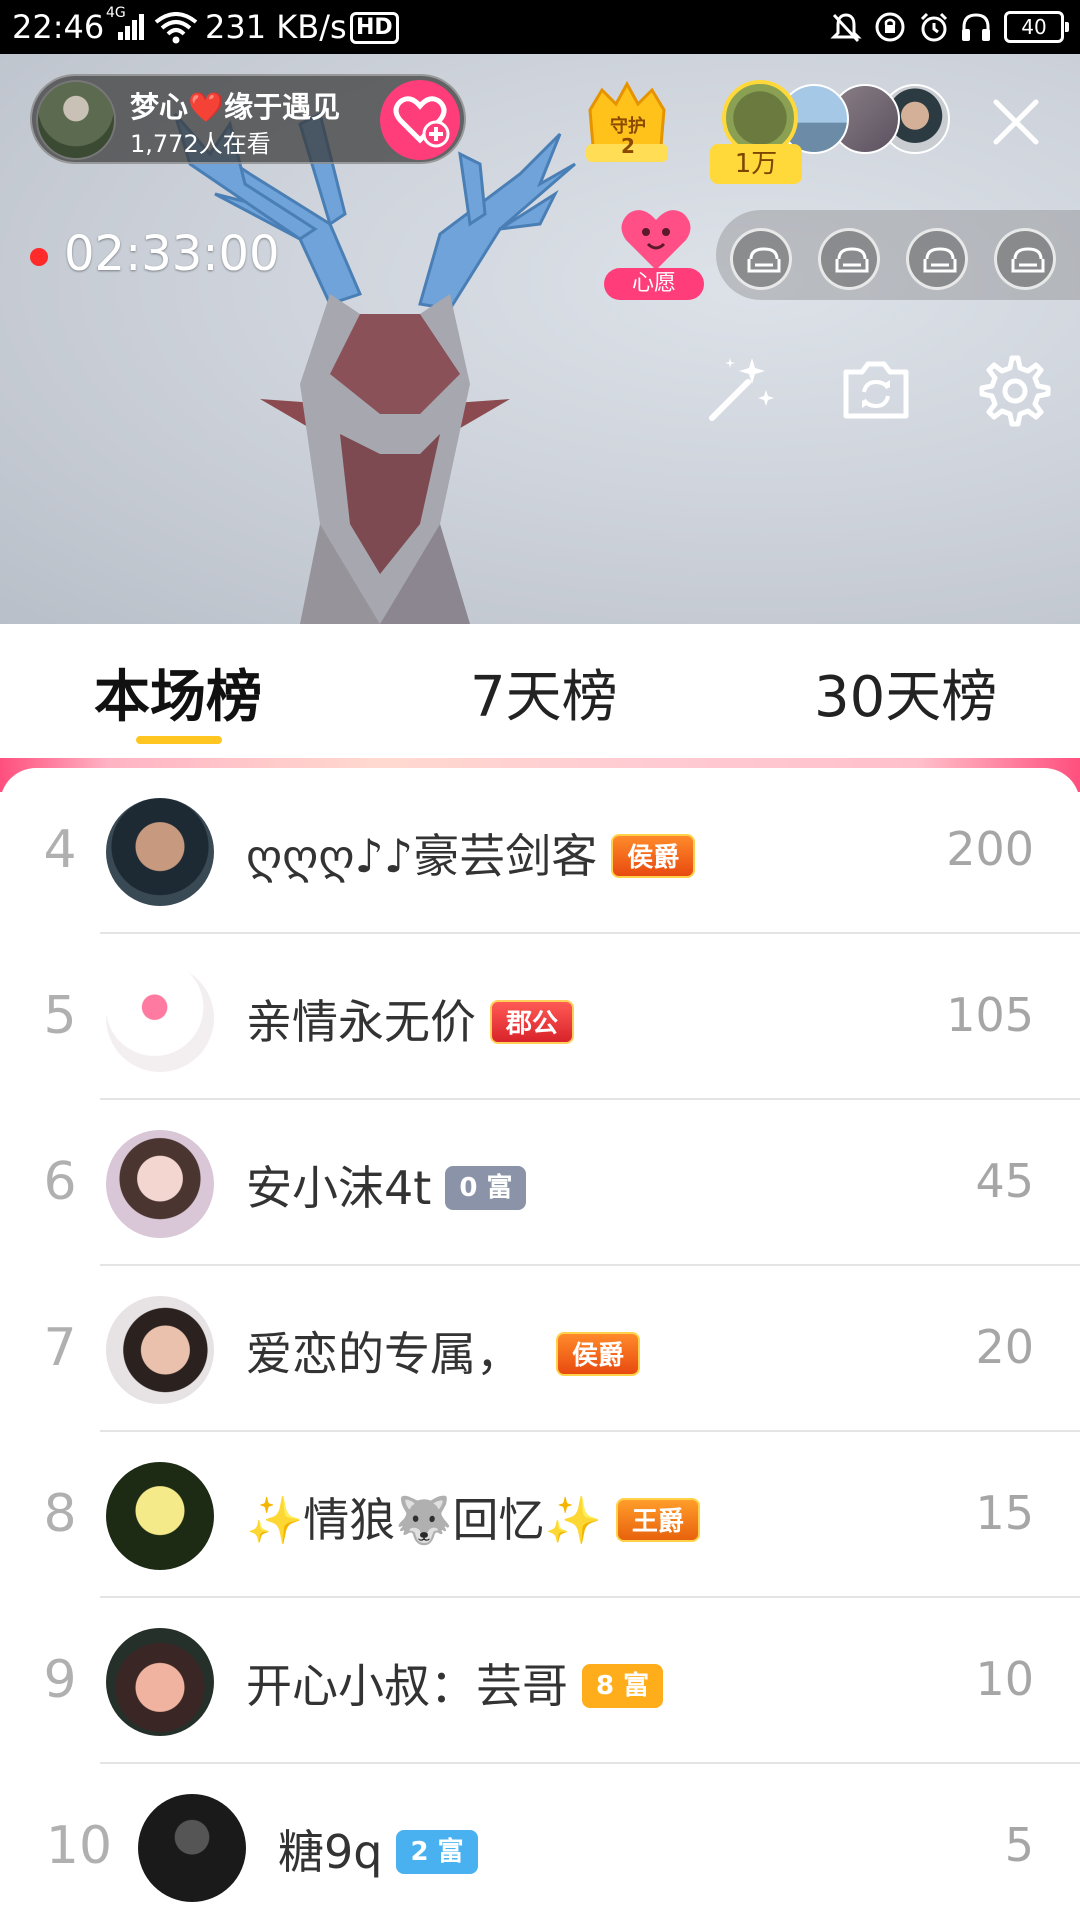  What do you see at coordinates (846, 28) in the screenshot?
I see `mute-icon` at bounding box center [846, 28].